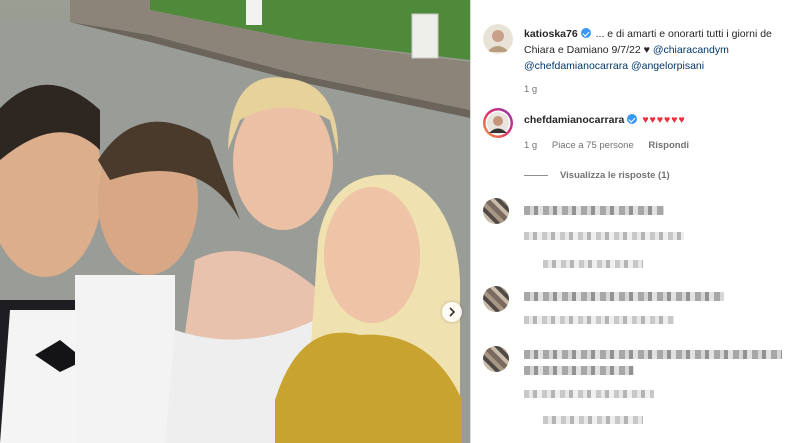  I want to click on mention-link: @chiaracandym, so click(691, 50).